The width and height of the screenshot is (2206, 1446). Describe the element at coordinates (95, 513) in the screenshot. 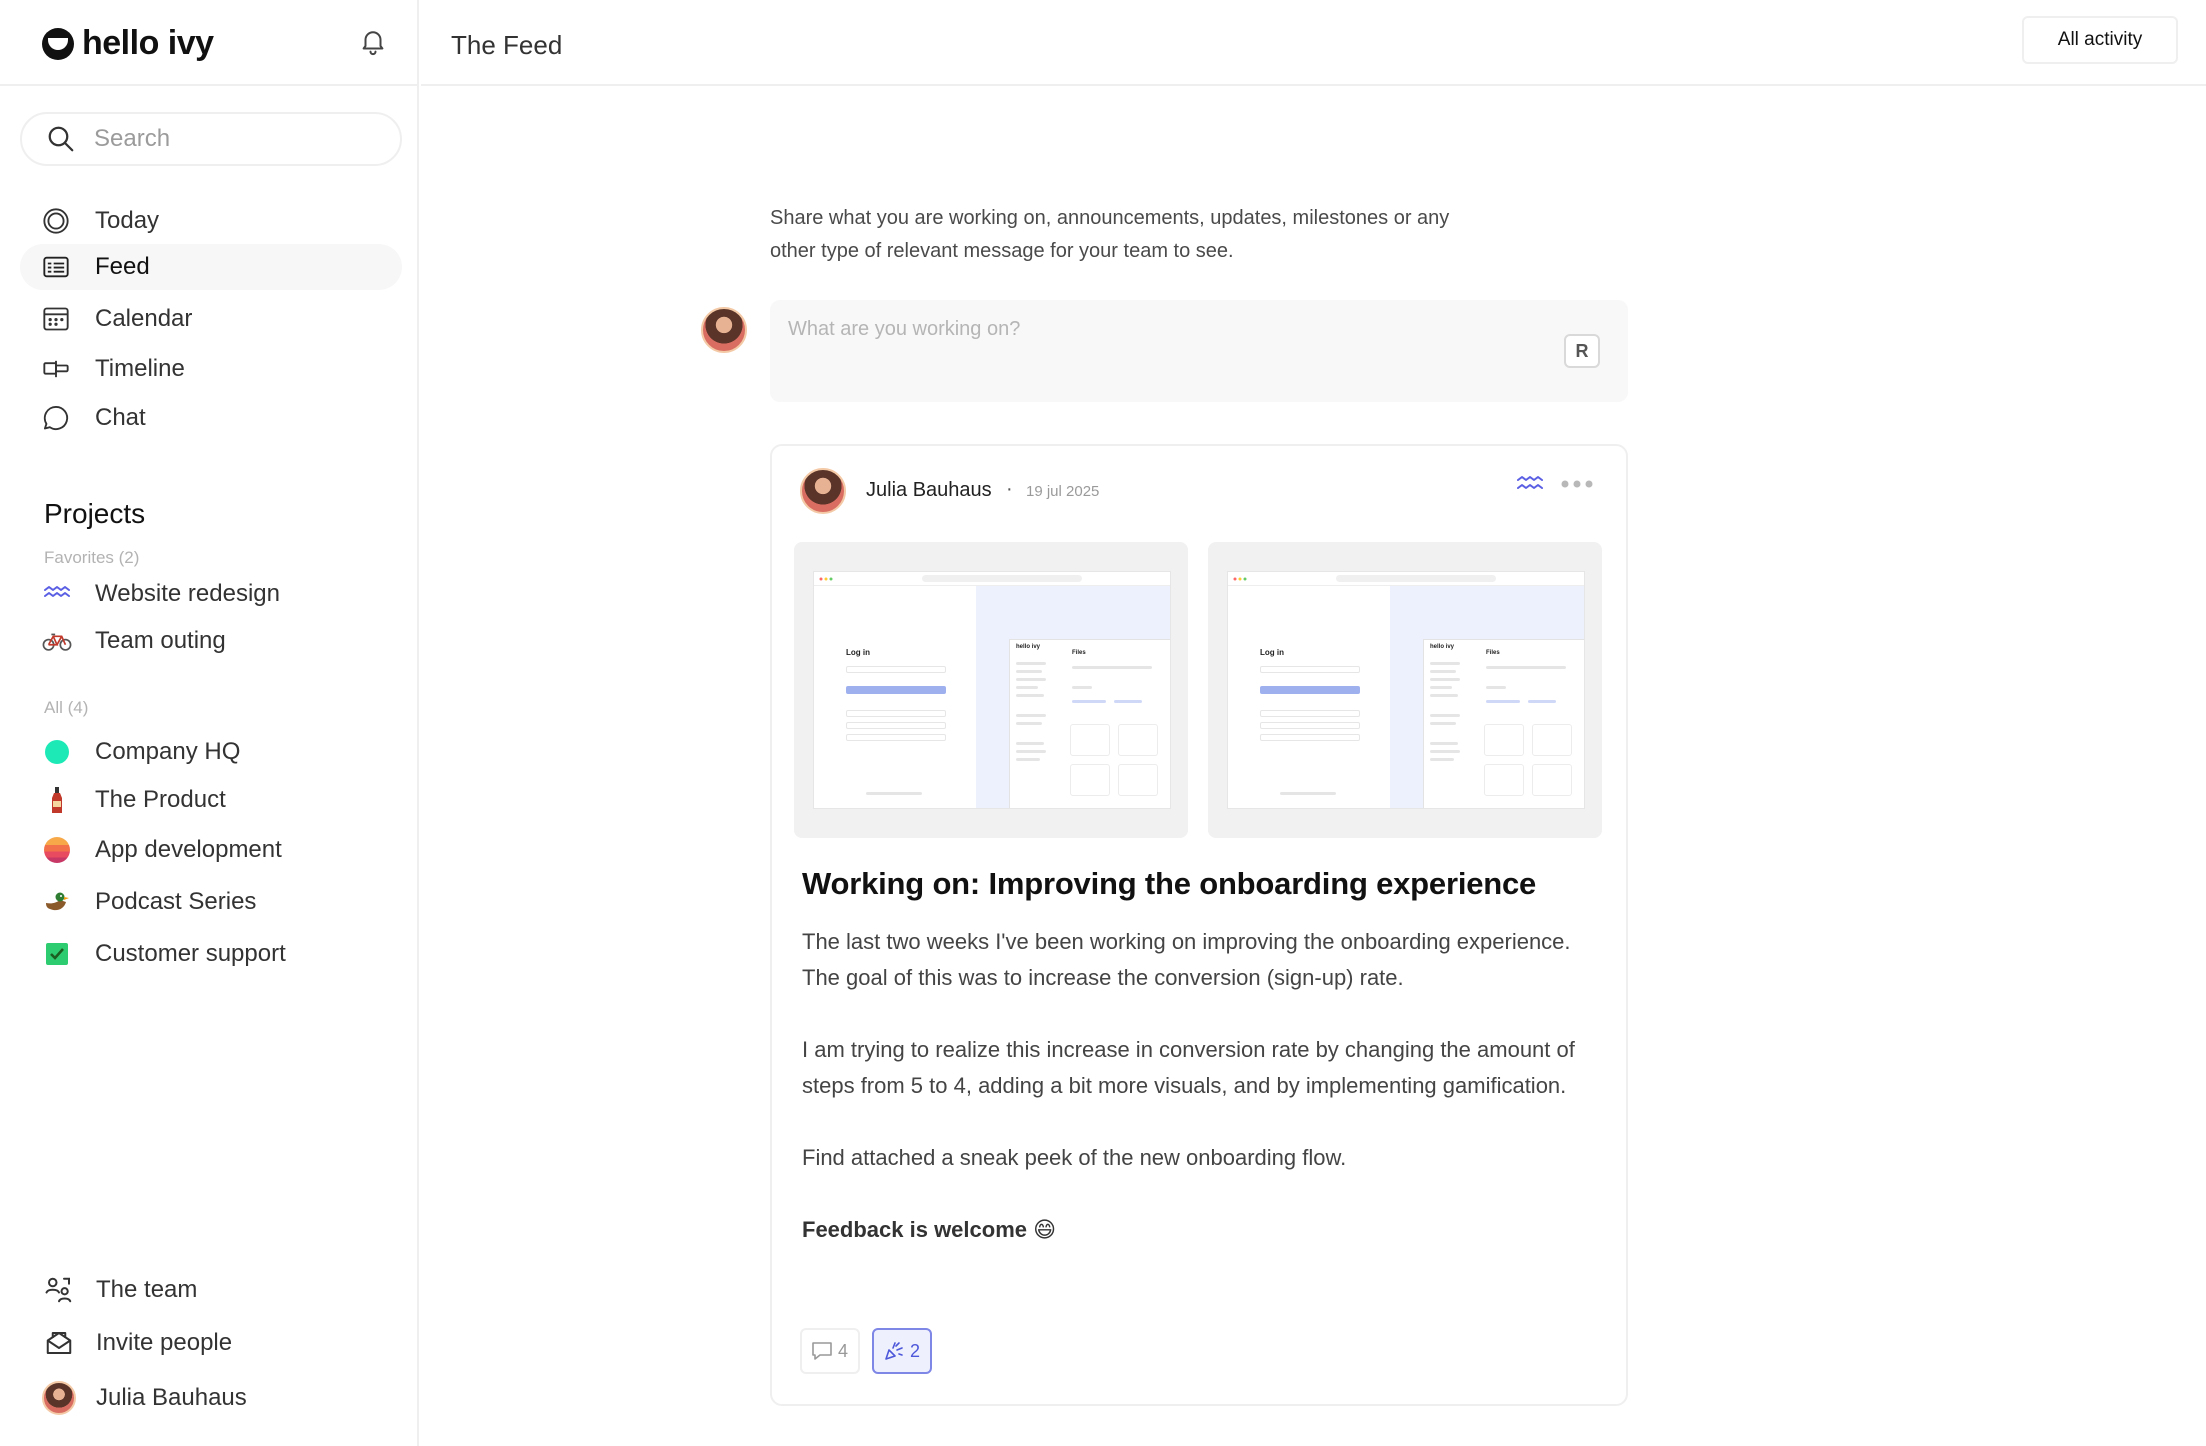

I see `projects-heading: Projects` at that location.